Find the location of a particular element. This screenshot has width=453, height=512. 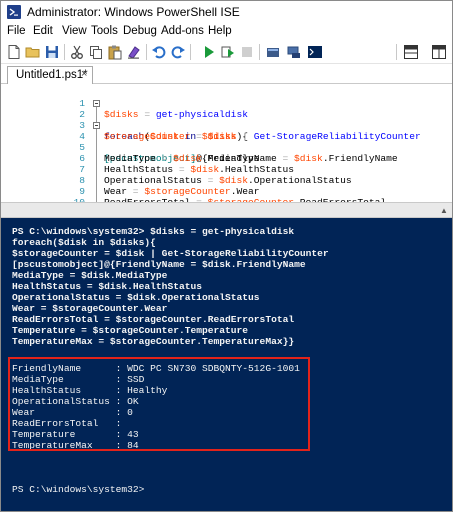

menu-tools: Tools is located at coordinates (104, 31).